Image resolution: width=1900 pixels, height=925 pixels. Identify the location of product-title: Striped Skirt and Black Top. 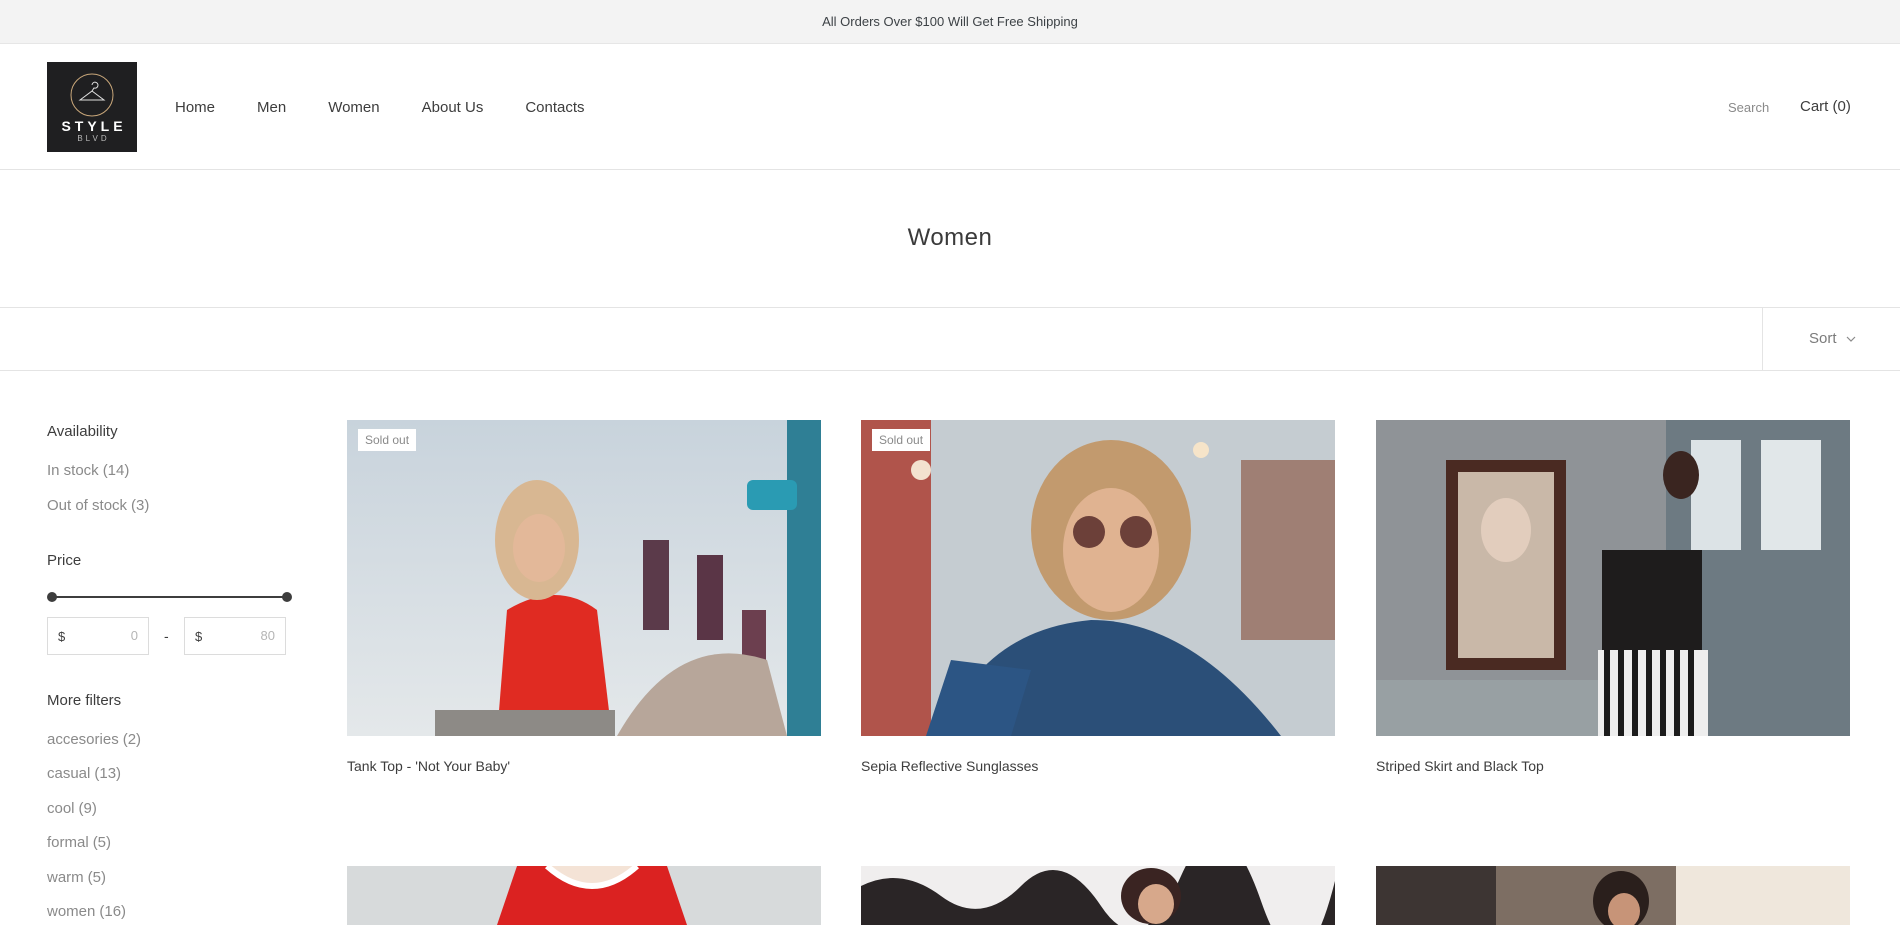
(1460, 766).